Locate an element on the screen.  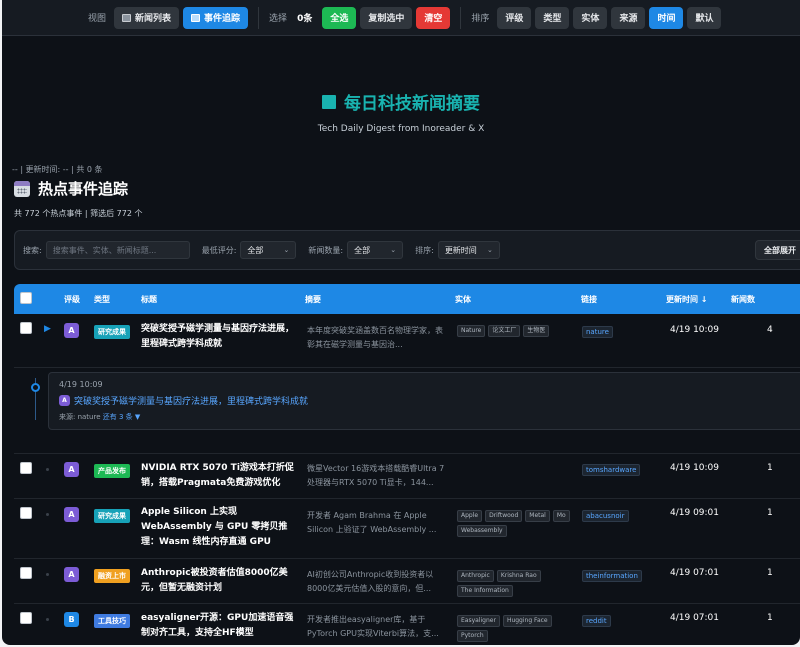
grade-badge: B is located at coordinates (71, 619).